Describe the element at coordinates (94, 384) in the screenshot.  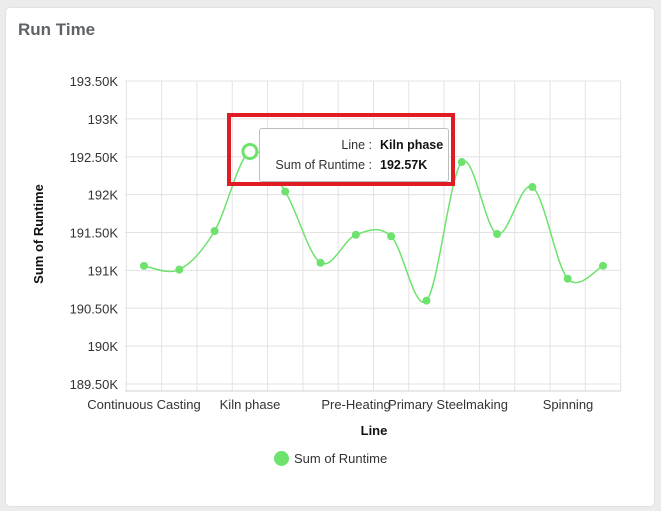
I see `y-tick-label: 189.50K` at that location.